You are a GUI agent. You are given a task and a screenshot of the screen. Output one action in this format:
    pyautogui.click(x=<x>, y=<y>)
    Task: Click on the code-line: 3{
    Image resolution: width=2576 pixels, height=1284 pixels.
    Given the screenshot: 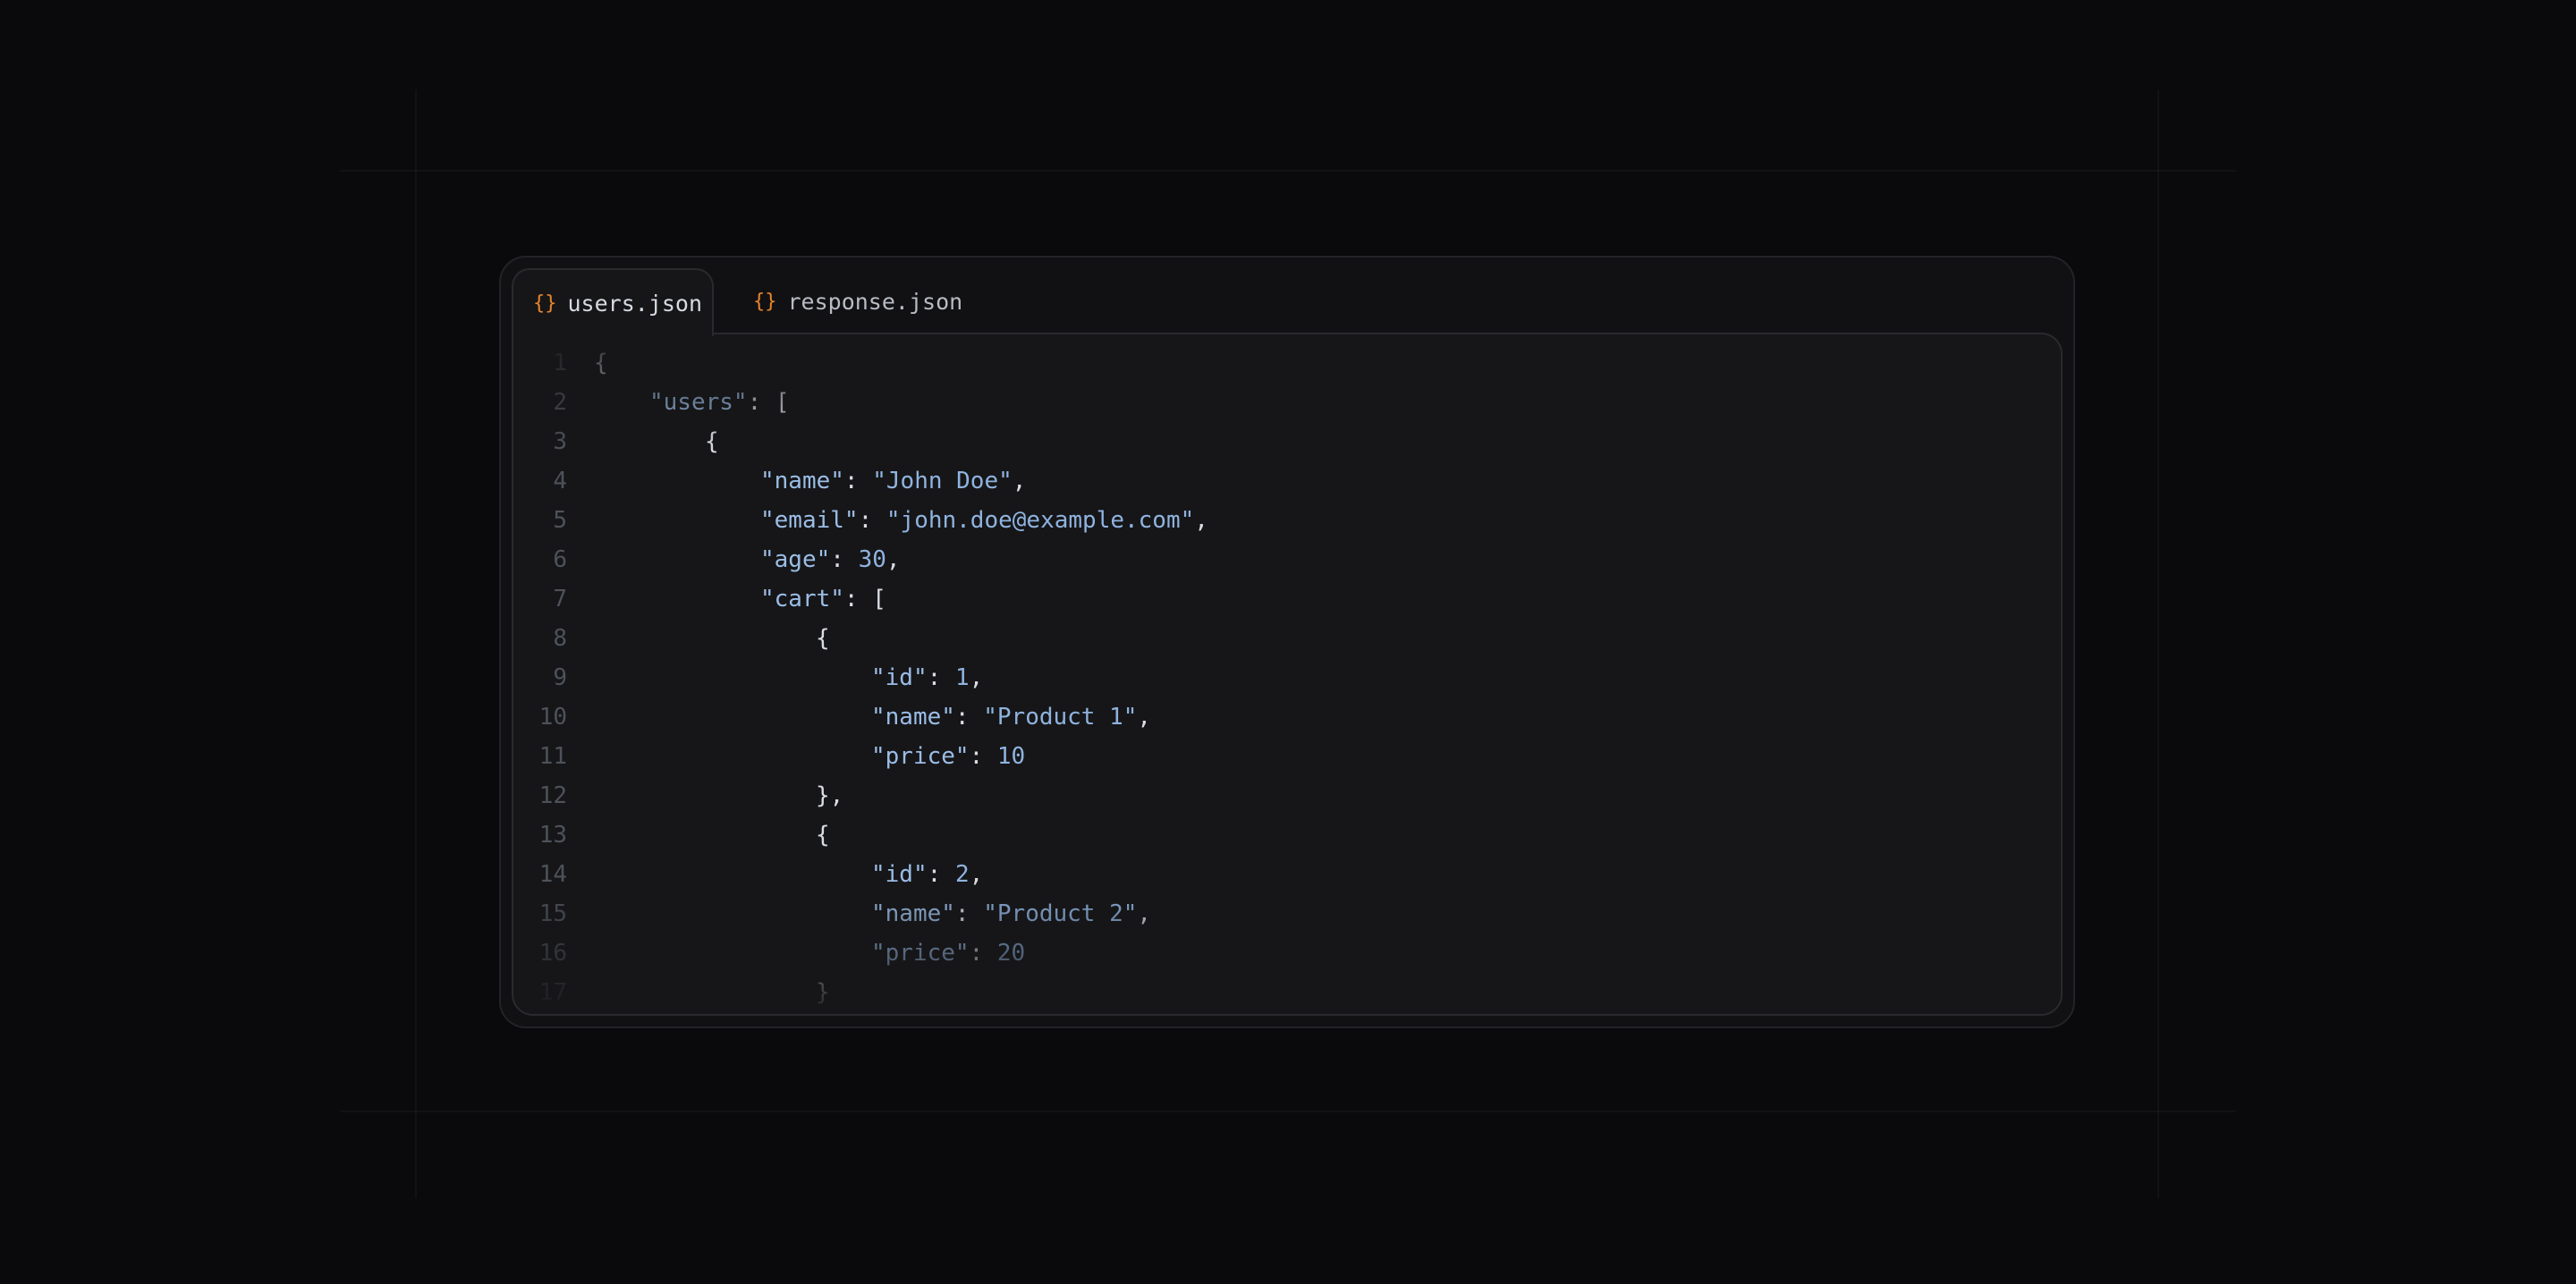 What is the action you would take?
    pyautogui.click(x=1287, y=441)
    